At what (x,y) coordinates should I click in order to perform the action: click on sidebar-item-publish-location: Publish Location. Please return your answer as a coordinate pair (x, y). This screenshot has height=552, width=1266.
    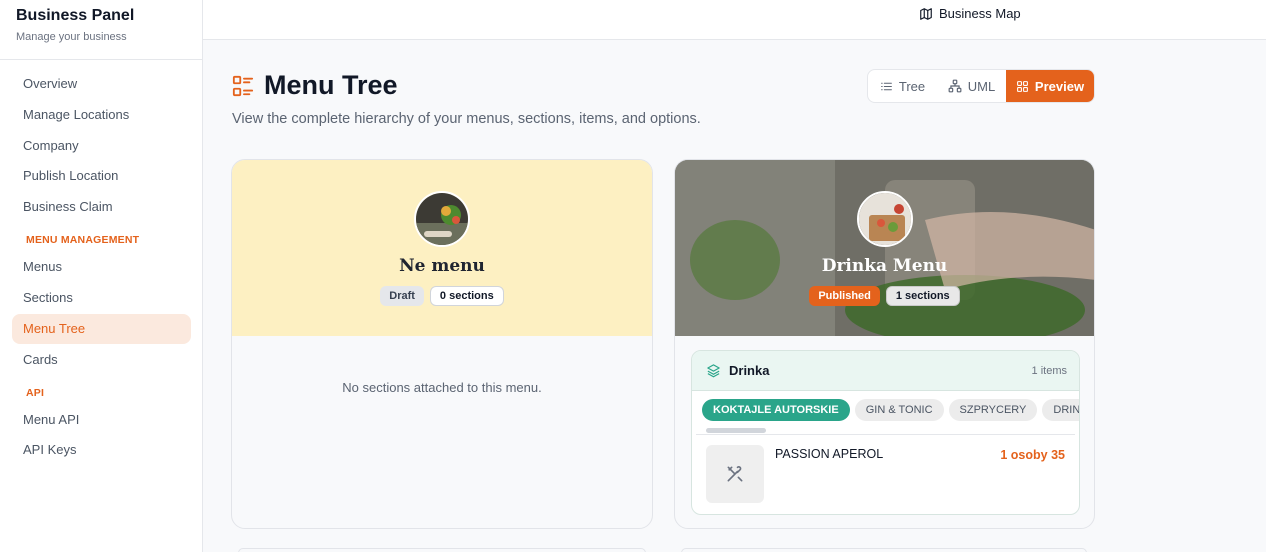
    Looking at the image, I should click on (101, 176).